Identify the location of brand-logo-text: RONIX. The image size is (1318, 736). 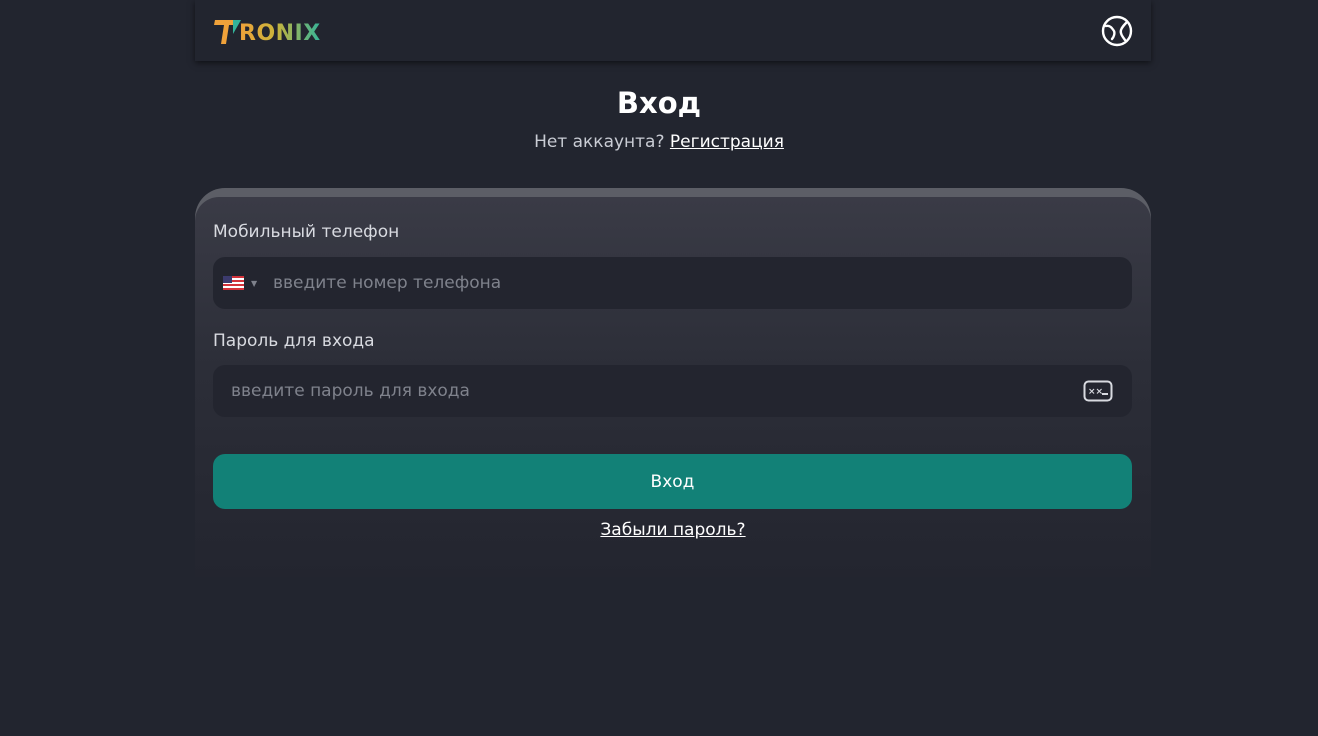
(280, 33).